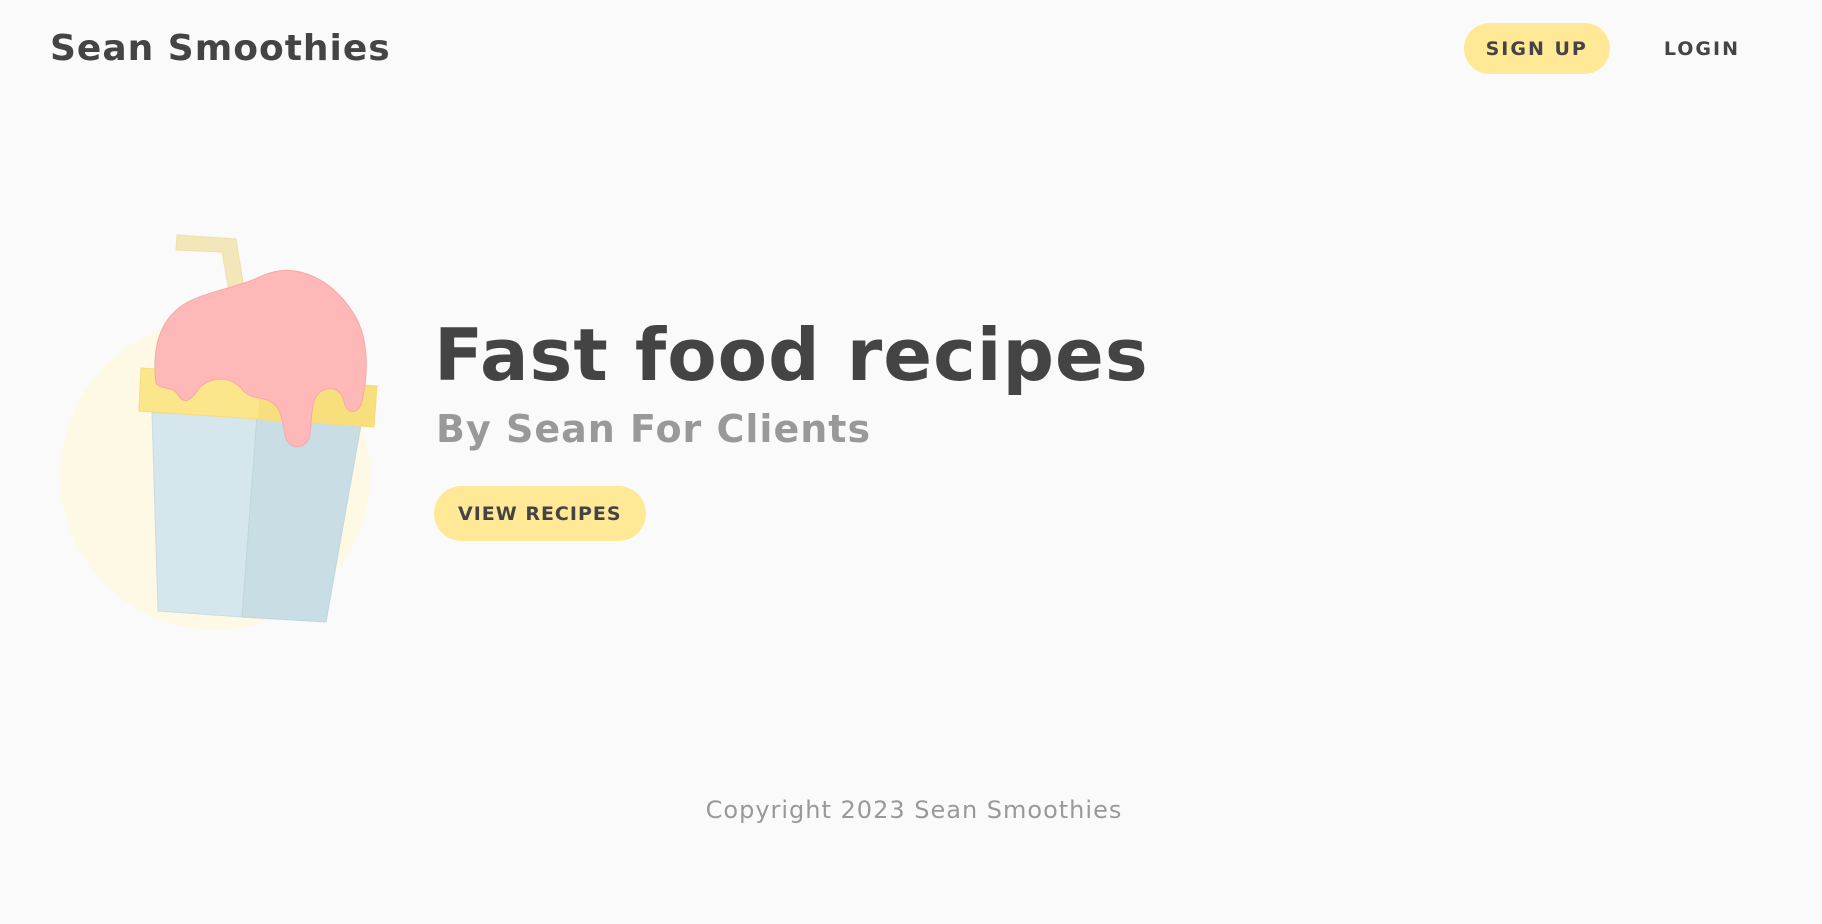 The image size is (1822, 924). What do you see at coordinates (914, 810) in the screenshot?
I see `footer-copyright: Copyright 2023 Sean Smoothies` at bounding box center [914, 810].